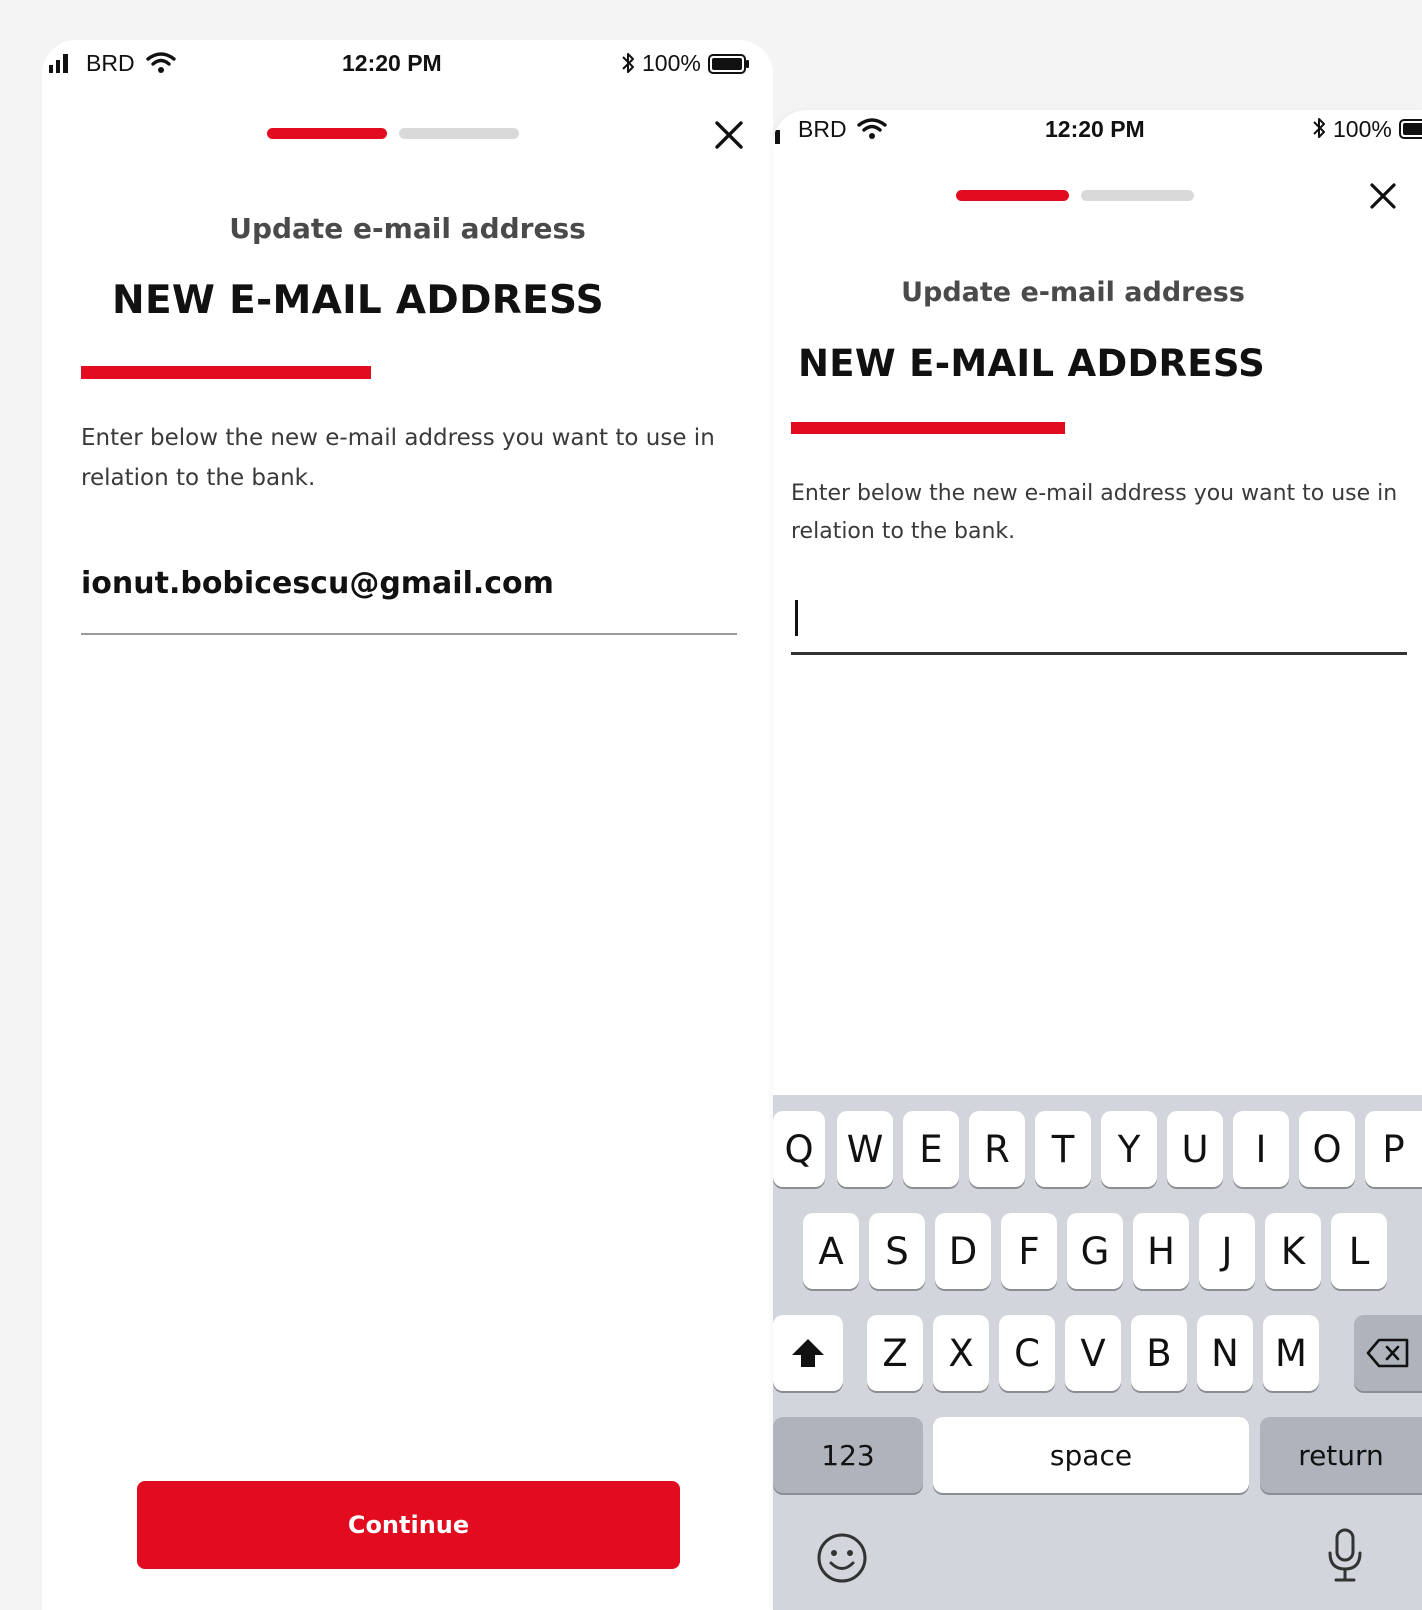  I want to click on emoji-icon, so click(842, 1558).